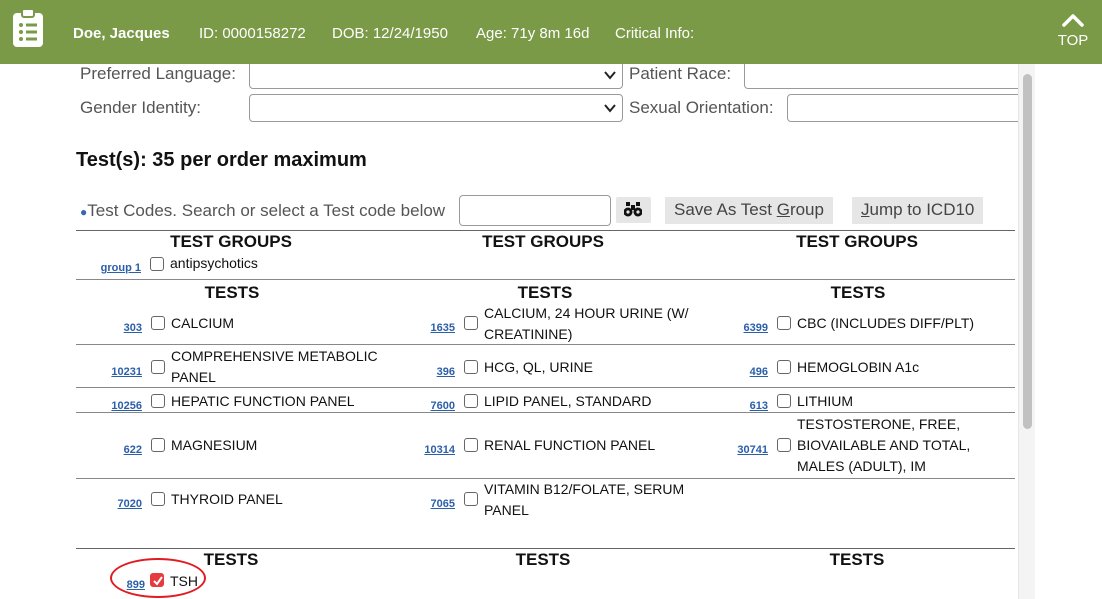  Describe the element at coordinates (436, 76) in the screenshot. I see `preferred-language-select` at that location.